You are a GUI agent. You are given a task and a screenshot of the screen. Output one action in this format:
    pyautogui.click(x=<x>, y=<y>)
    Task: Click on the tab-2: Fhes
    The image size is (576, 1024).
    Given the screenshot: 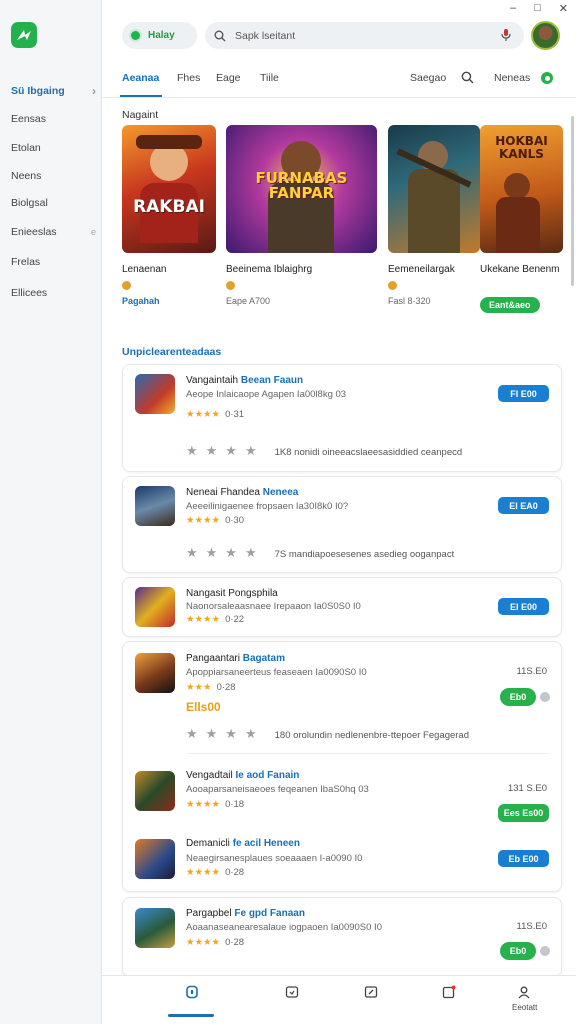 What is the action you would take?
    pyautogui.click(x=188, y=78)
    